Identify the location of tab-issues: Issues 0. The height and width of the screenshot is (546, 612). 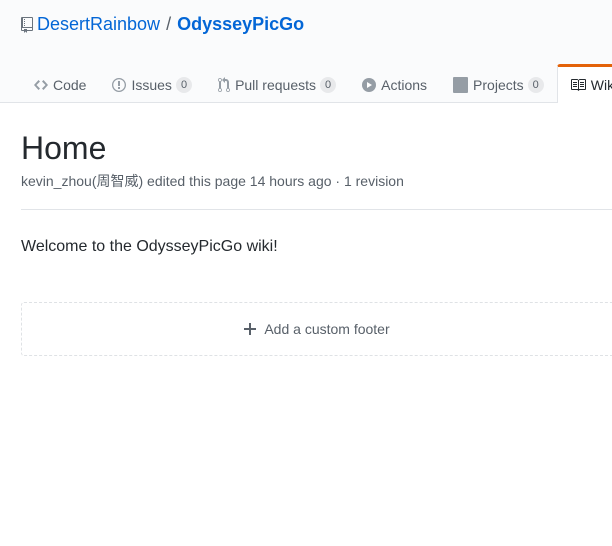
(152, 84).